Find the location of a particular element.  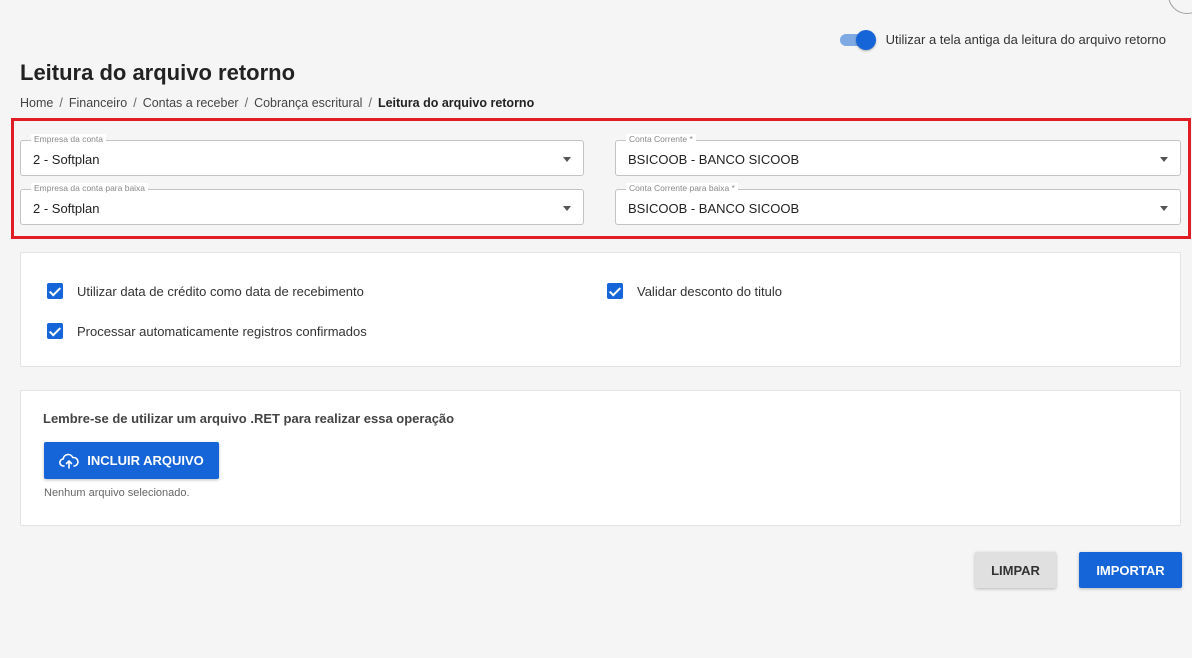

breadcrumb-home: Home is located at coordinates (36, 103).